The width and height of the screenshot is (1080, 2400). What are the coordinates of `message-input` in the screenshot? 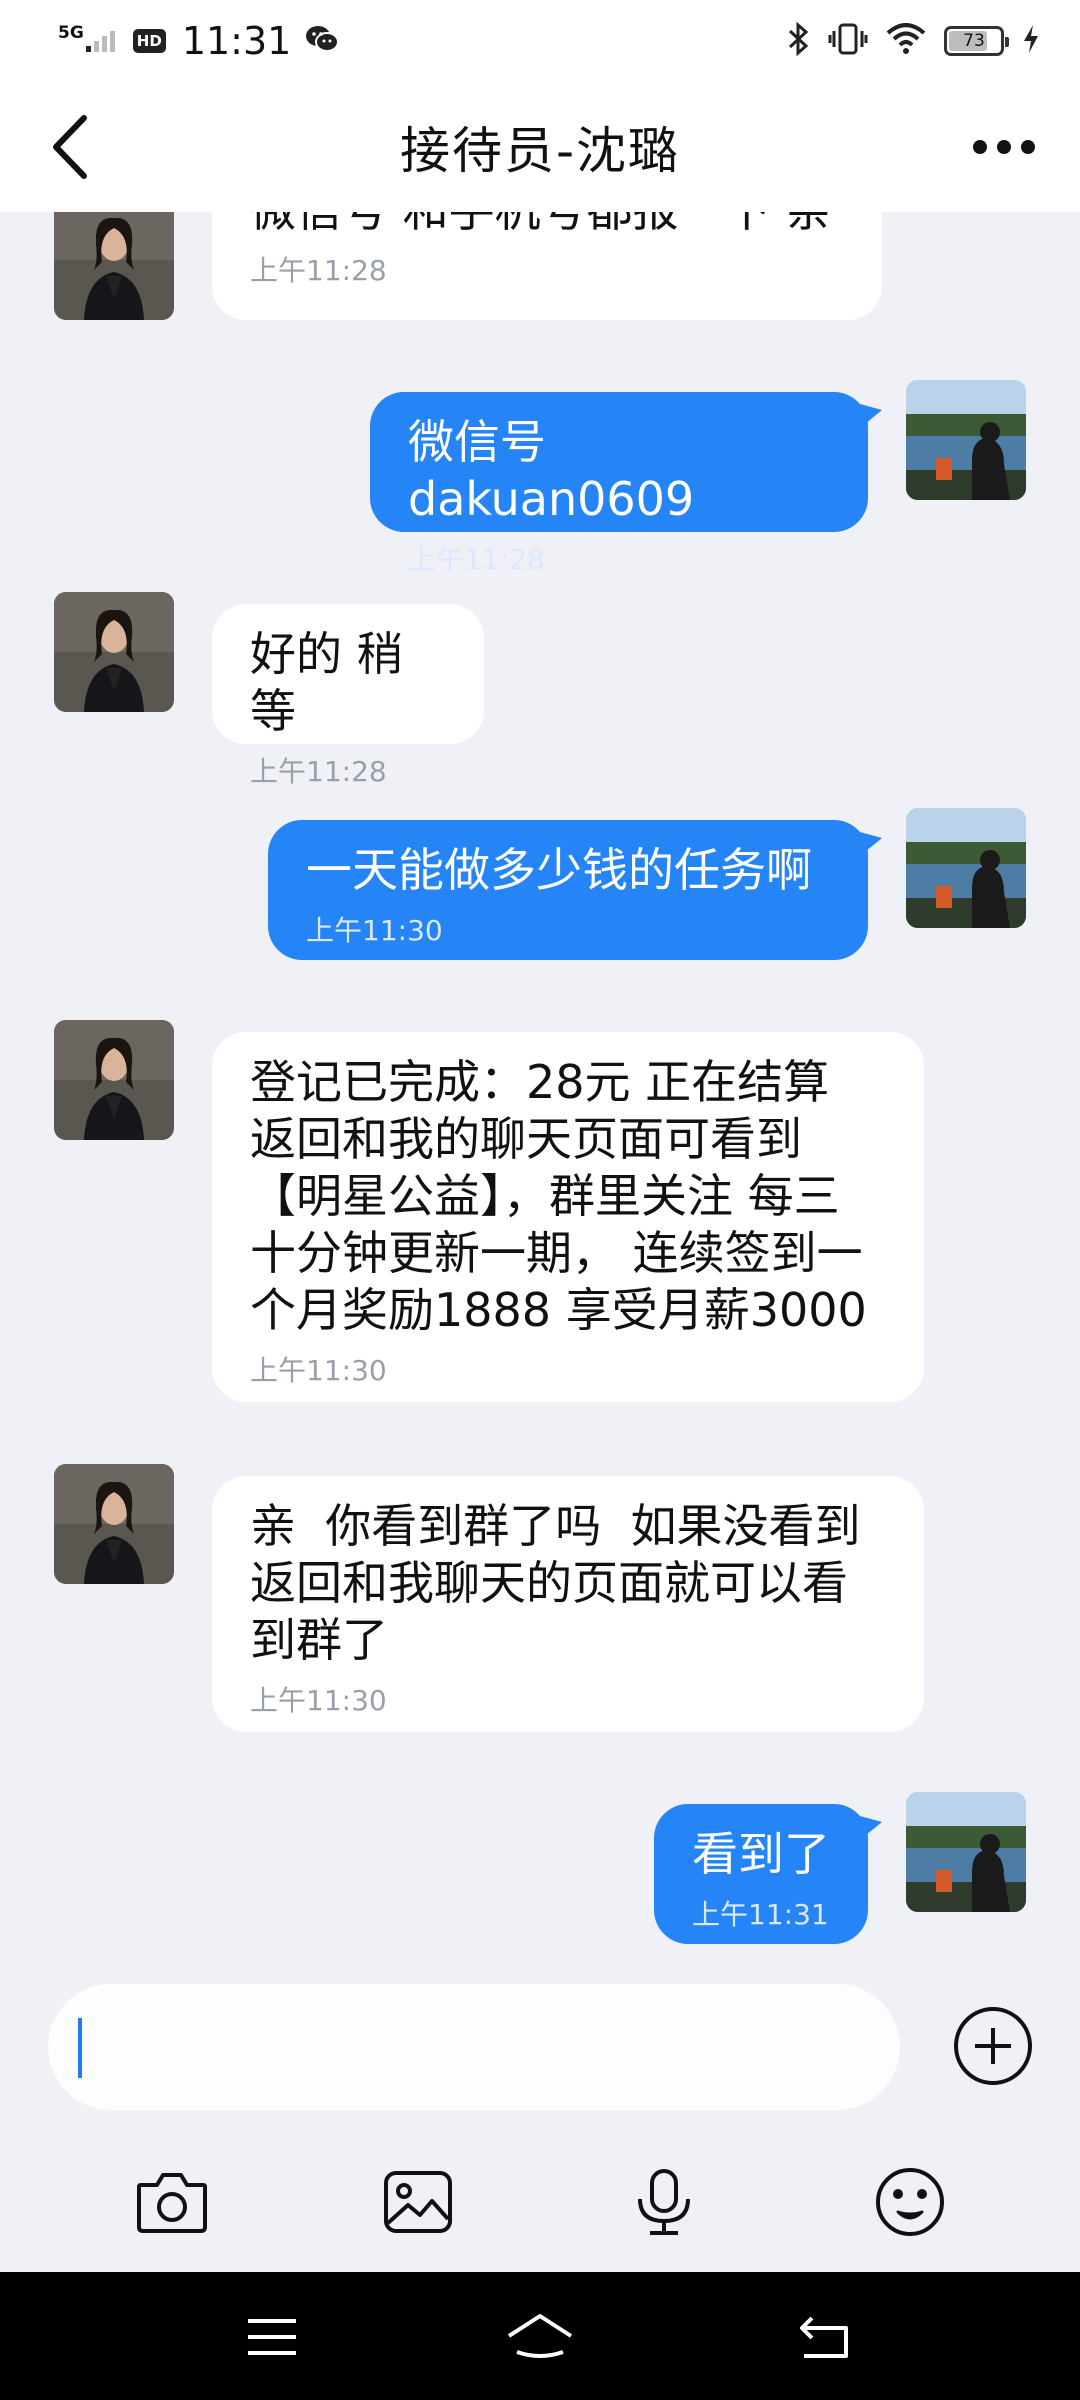 It's located at (474, 2047).